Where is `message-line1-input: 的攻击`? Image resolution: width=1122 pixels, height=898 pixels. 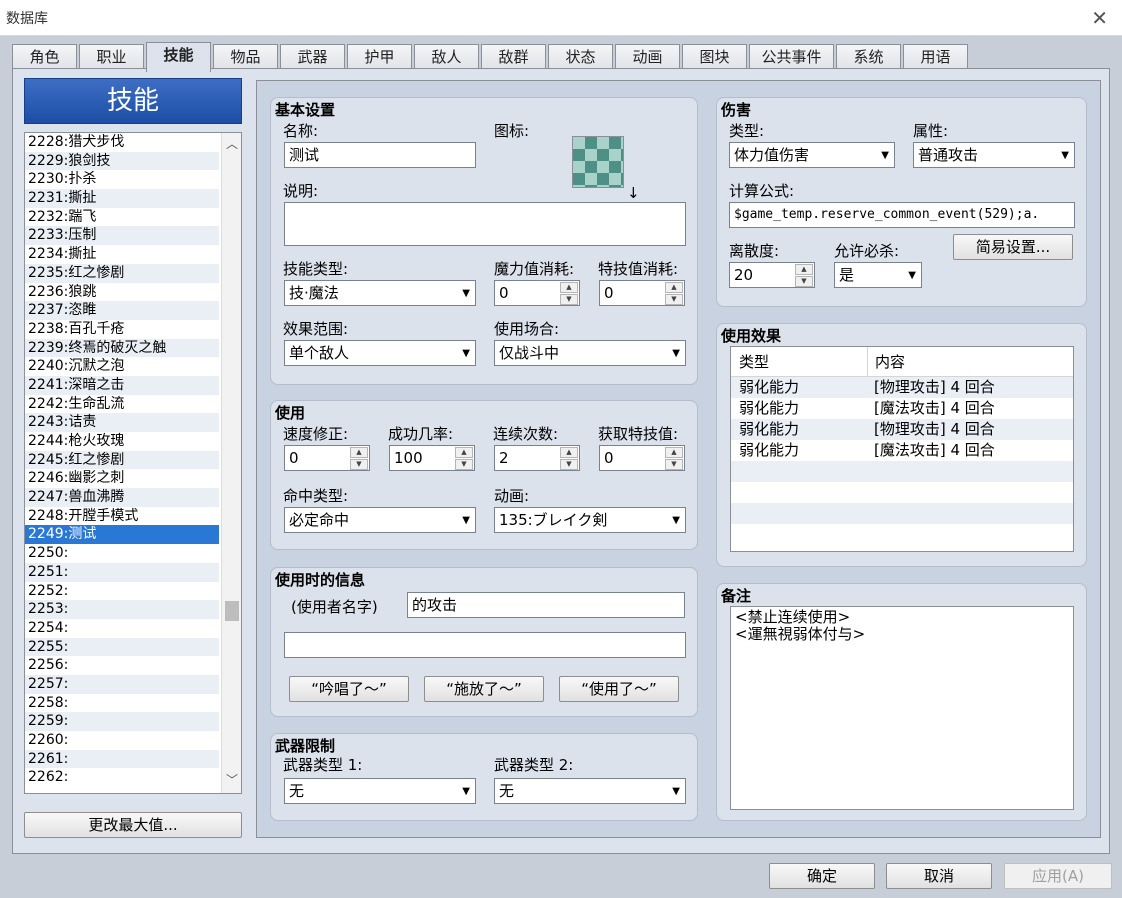
message-line1-input: 的攻击 is located at coordinates (546, 605).